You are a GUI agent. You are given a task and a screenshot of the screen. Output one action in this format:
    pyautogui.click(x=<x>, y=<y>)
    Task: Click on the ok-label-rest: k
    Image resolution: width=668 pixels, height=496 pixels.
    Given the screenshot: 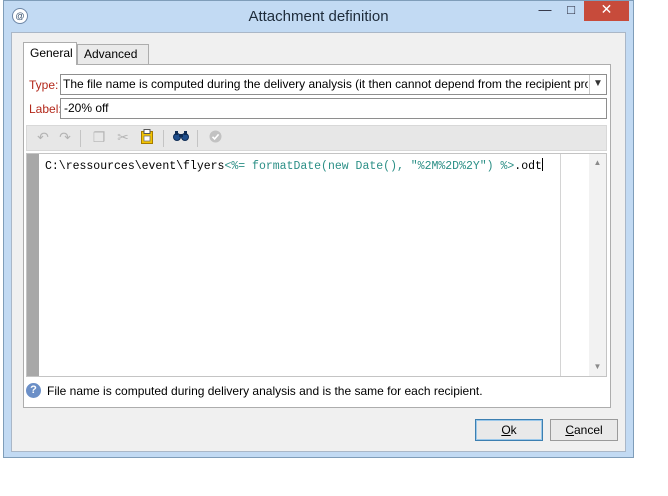 What is the action you would take?
    pyautogui.click(x=513, y=430)
    